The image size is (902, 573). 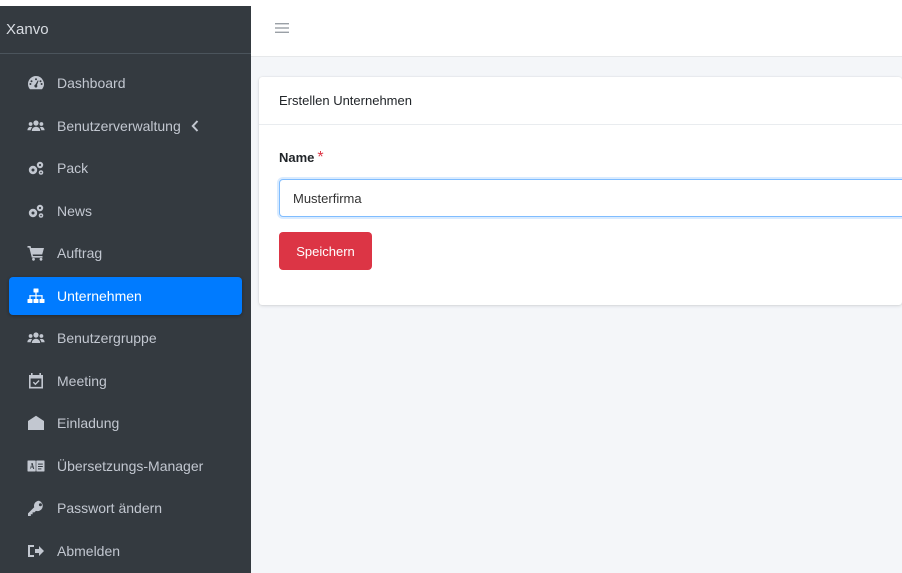 I want to click on key-icon, so click(x=36, y=508).